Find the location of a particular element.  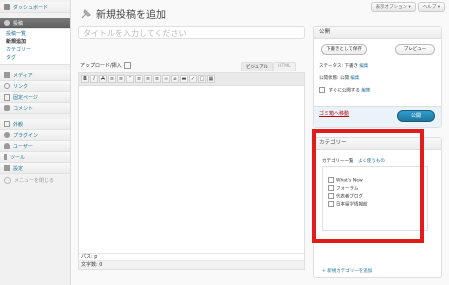

posts-submenu: 投稿一覧 新規追加 カテゴリー タグ is located at coordinates (35, 47).